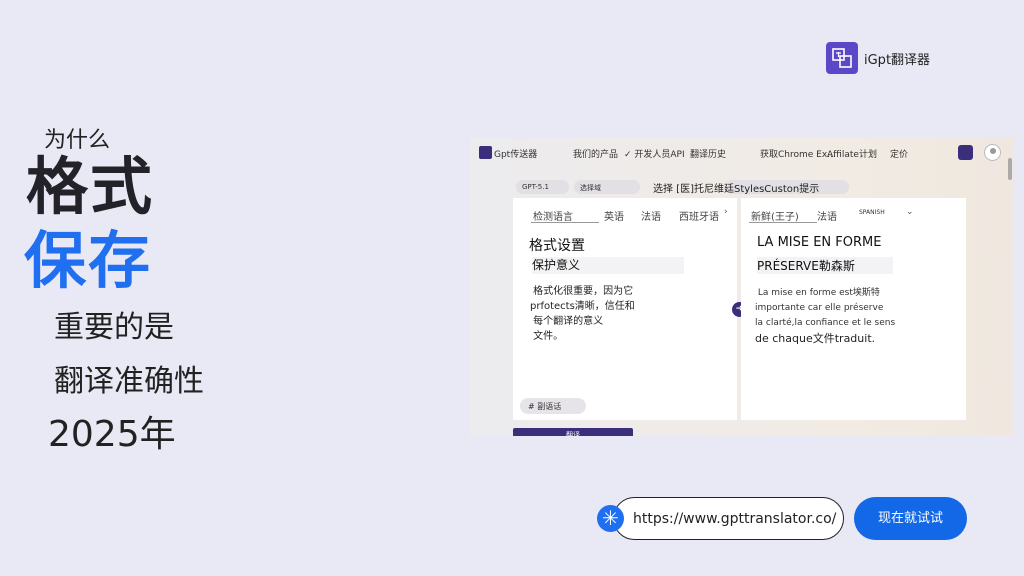 The image size is (1024, 576). Describe the element at coordinates (651, 215) in the screenshot. I see `lang-french: 法语` at that location.